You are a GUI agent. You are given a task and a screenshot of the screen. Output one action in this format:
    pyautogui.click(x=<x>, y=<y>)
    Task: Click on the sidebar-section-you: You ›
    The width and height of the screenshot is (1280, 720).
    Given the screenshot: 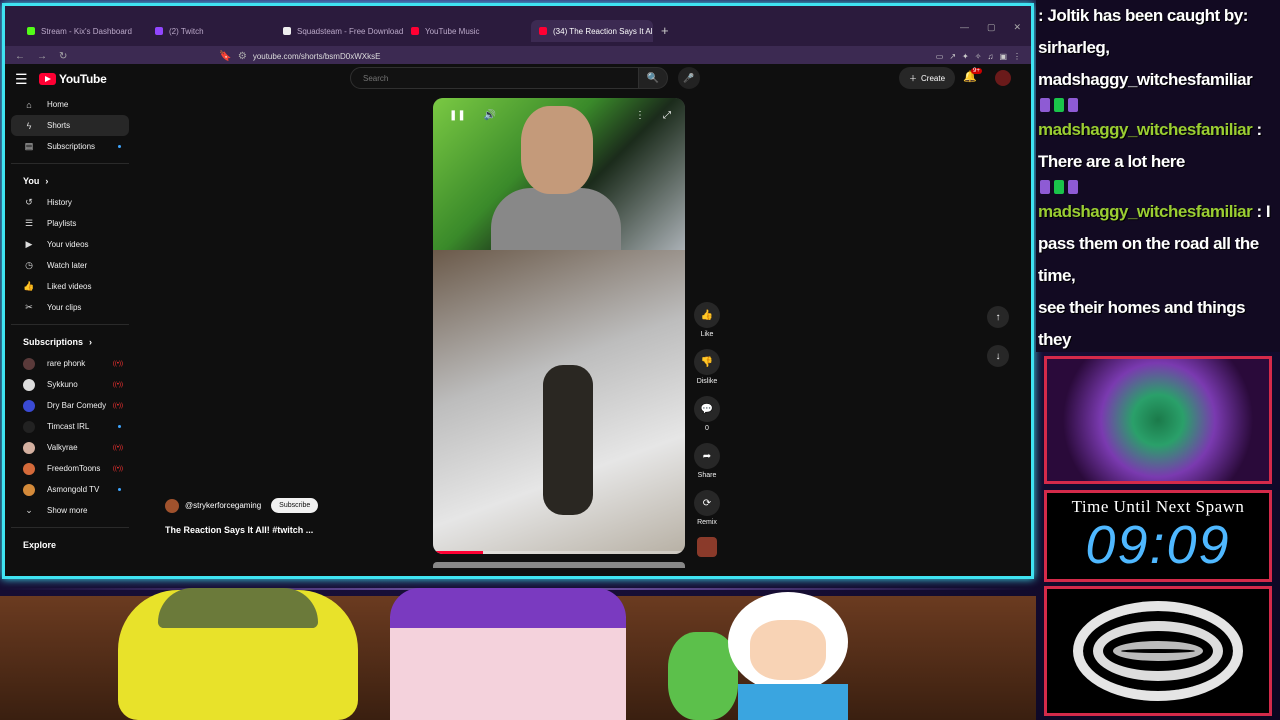 What is the action you would take?
    pyautogui.click(x=70, y=181)
    